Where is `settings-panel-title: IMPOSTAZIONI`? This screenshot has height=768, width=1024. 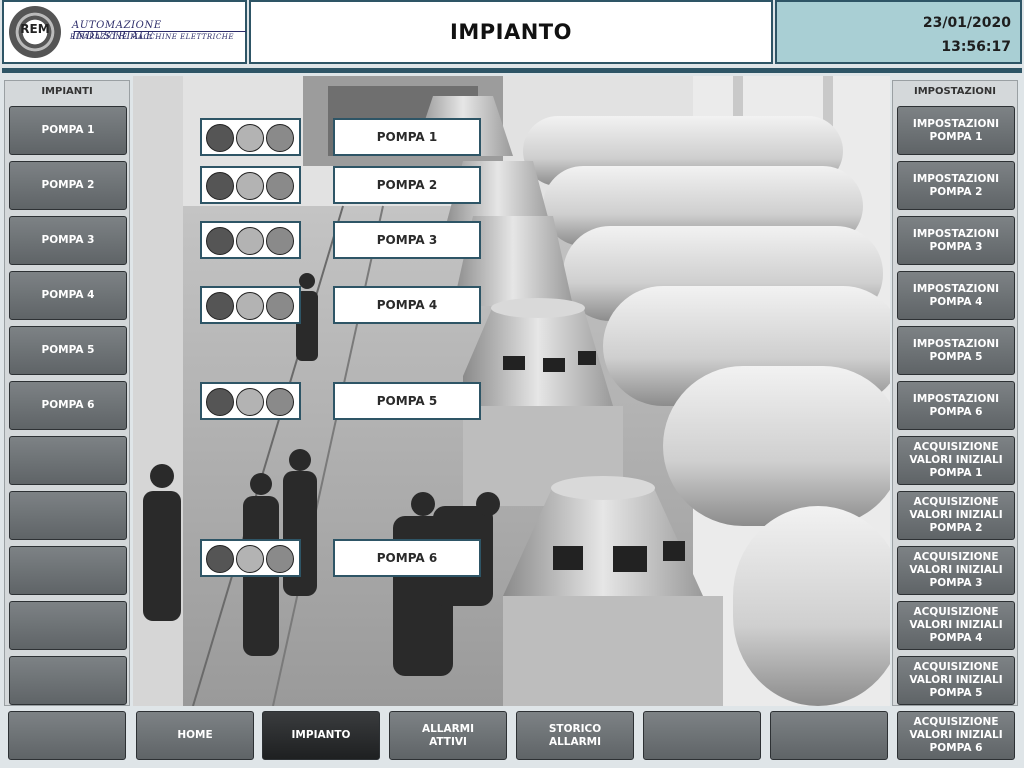 settings-panel-title: IMPOSTAZIONI is located at coordinates (955, 91).